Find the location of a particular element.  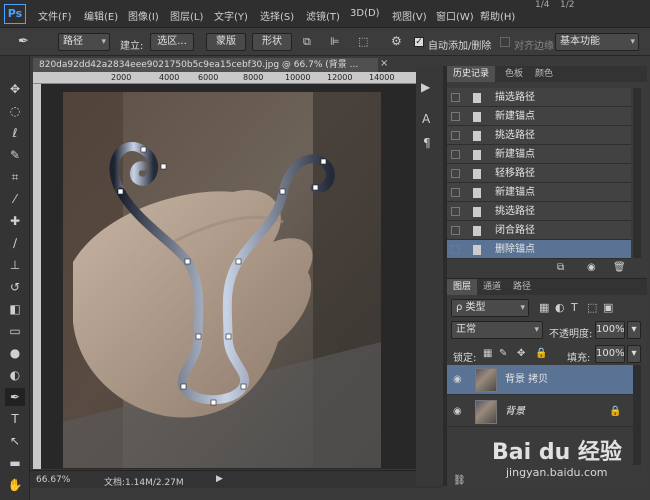

lock-image-icon: ✎ is located at coordinates (503, 353).